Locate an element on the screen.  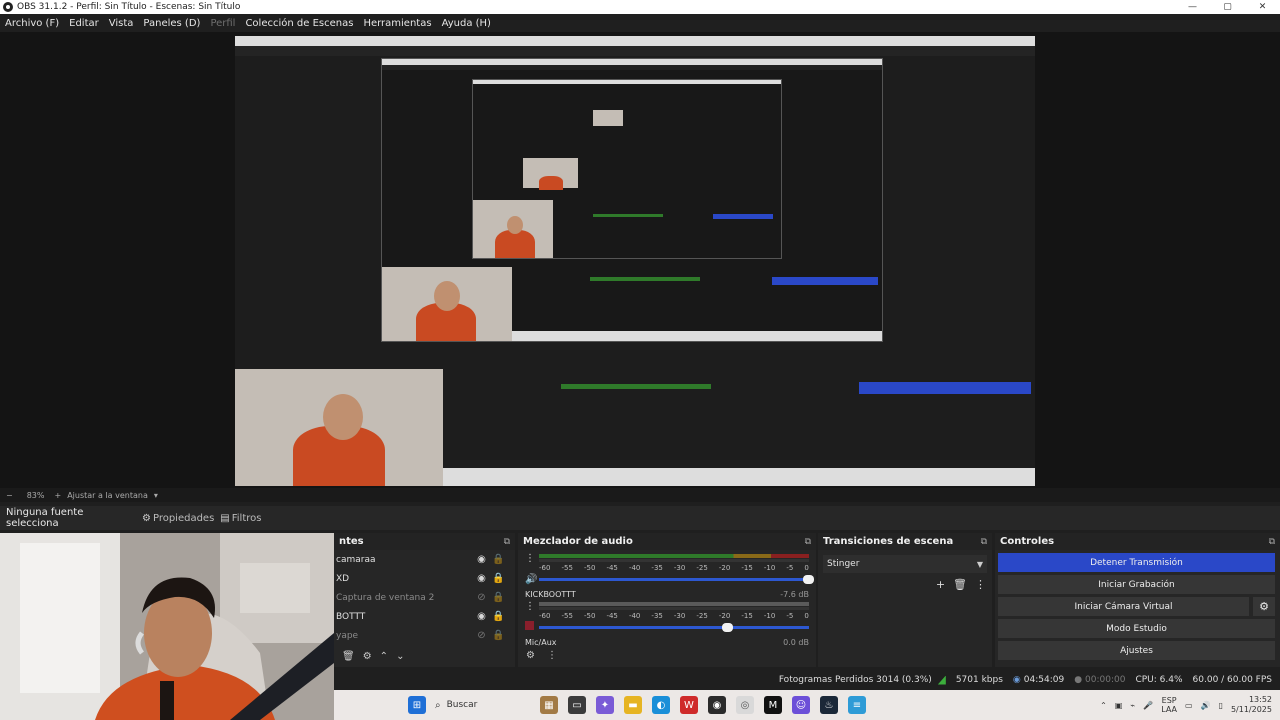
volume-meter is located at coordinates (674, 558).